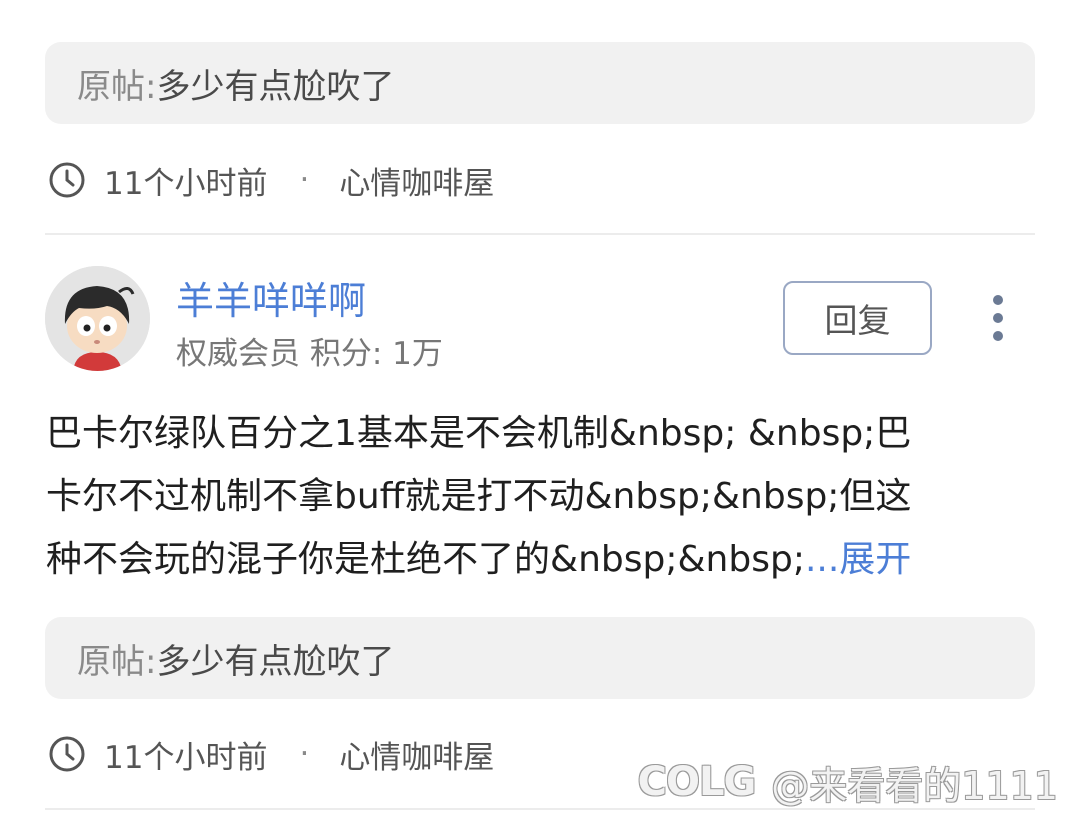 The width and height of the screenshot is (1080, 824). I want to click on comment-body-line-text: 种不会玩的混子你是杜绝不了的&nbsp;&nbsp;, so click(425, 559).